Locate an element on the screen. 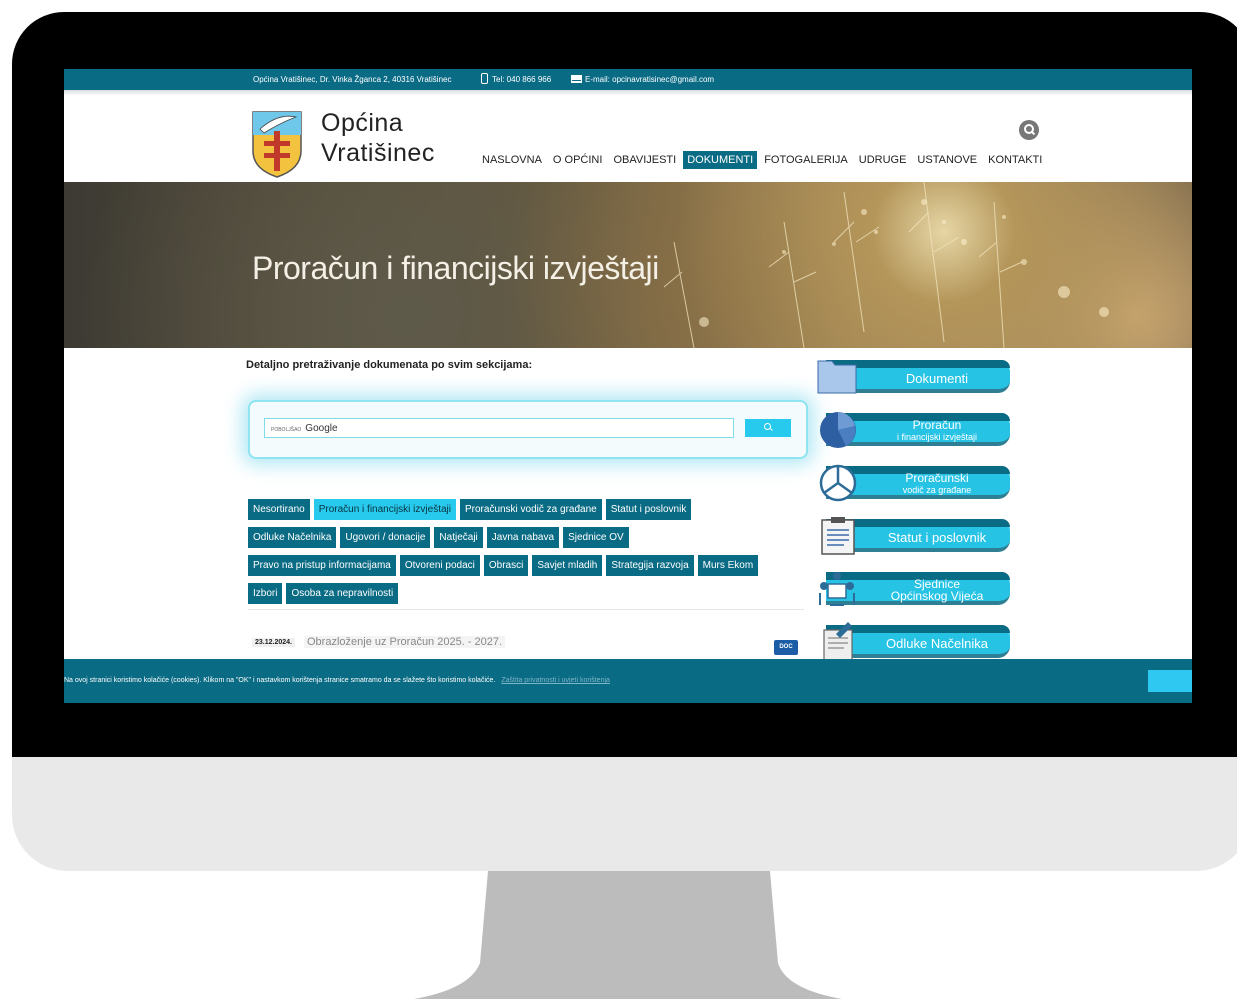 The width and height of the screenshot is (1237, 999). sidebar-label: Proračun i financijski izvještaji is located at coordinates (937, 430).